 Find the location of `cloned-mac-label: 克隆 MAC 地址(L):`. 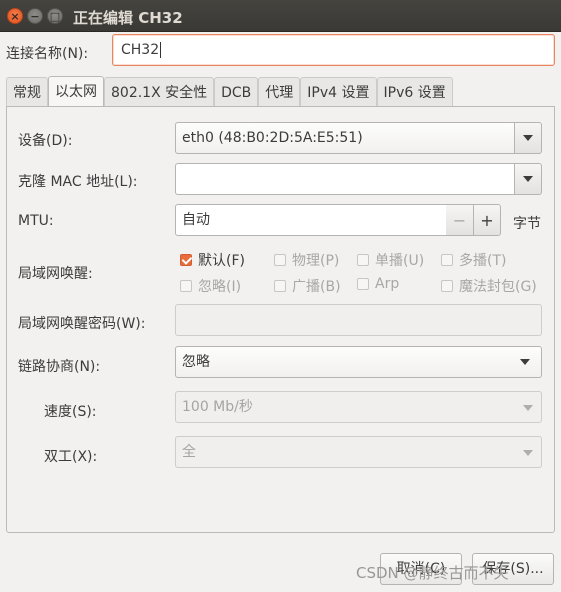

cloned-mac-label: 克隆 MAC 地址(L): is located at coordinates (78, 182).